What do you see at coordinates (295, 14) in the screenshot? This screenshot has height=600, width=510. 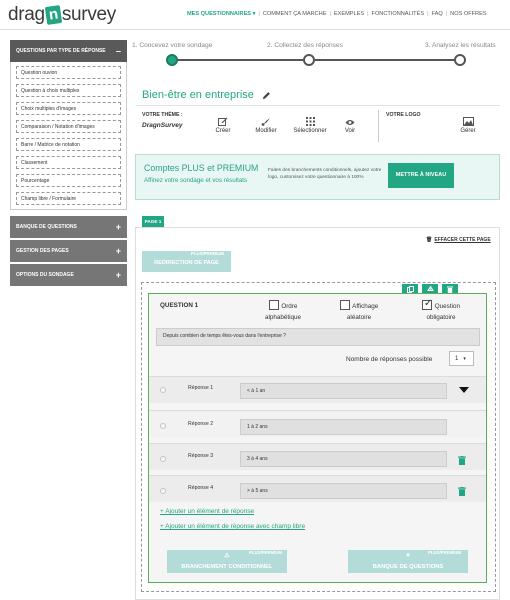 I see `nav-comment-ca-marche: COMMENT ÇA MARCHE` at bounding box center [295, 14].